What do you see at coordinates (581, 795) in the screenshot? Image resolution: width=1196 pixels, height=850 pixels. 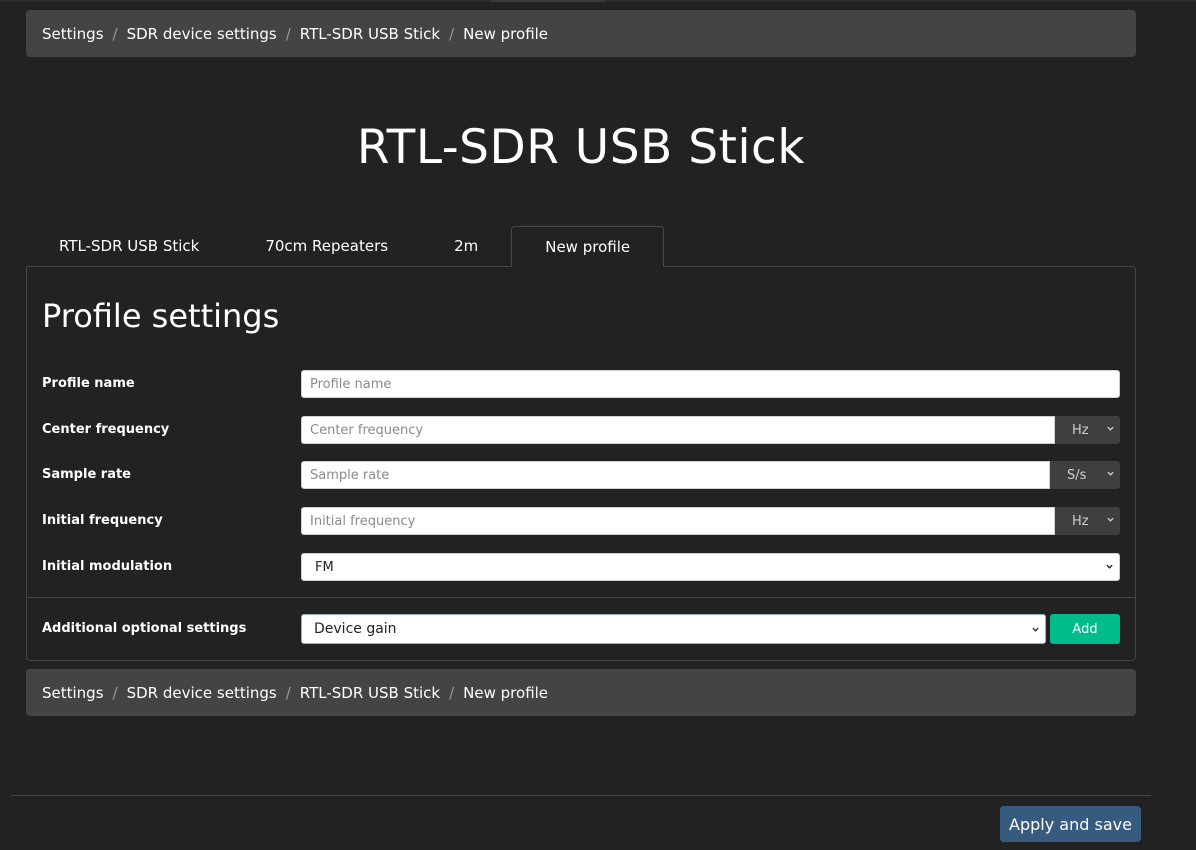 I see `footer-divider` at bounding box center [581, 795].